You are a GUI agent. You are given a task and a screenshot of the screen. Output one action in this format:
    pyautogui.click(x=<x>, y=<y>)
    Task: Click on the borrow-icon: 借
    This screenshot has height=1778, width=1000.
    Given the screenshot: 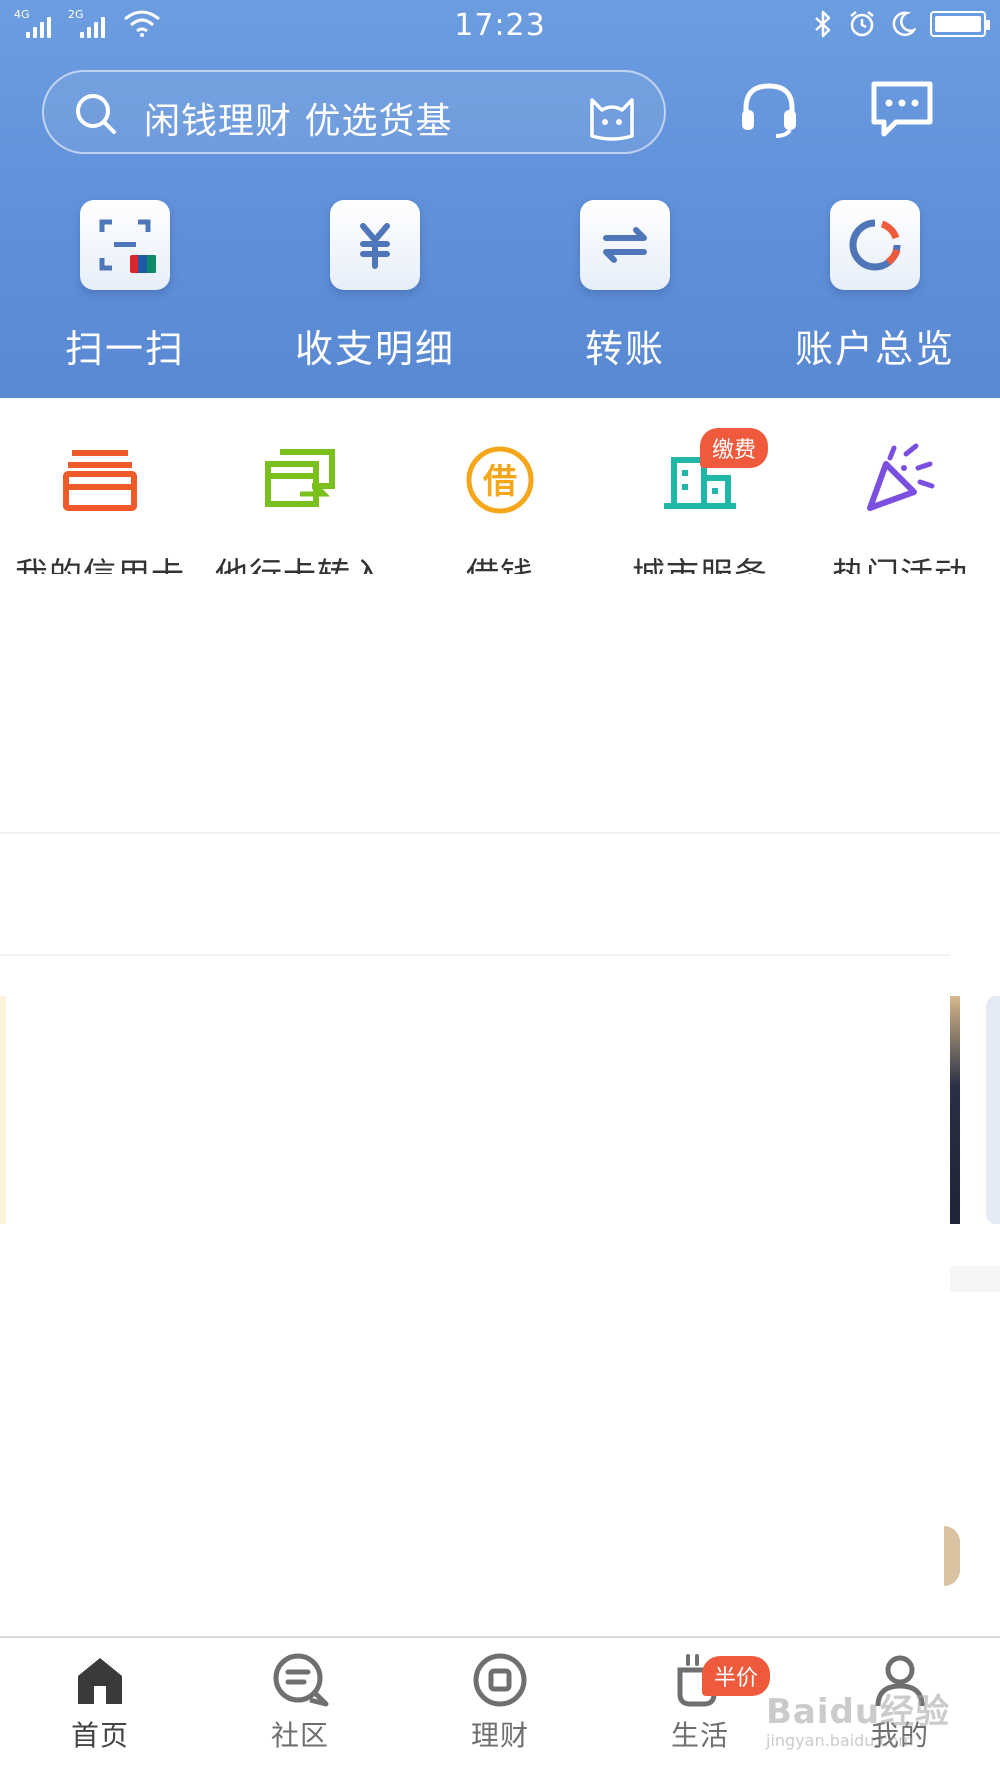 What is the action you would take?
    pyautogui.click(x=500, y=478)
    